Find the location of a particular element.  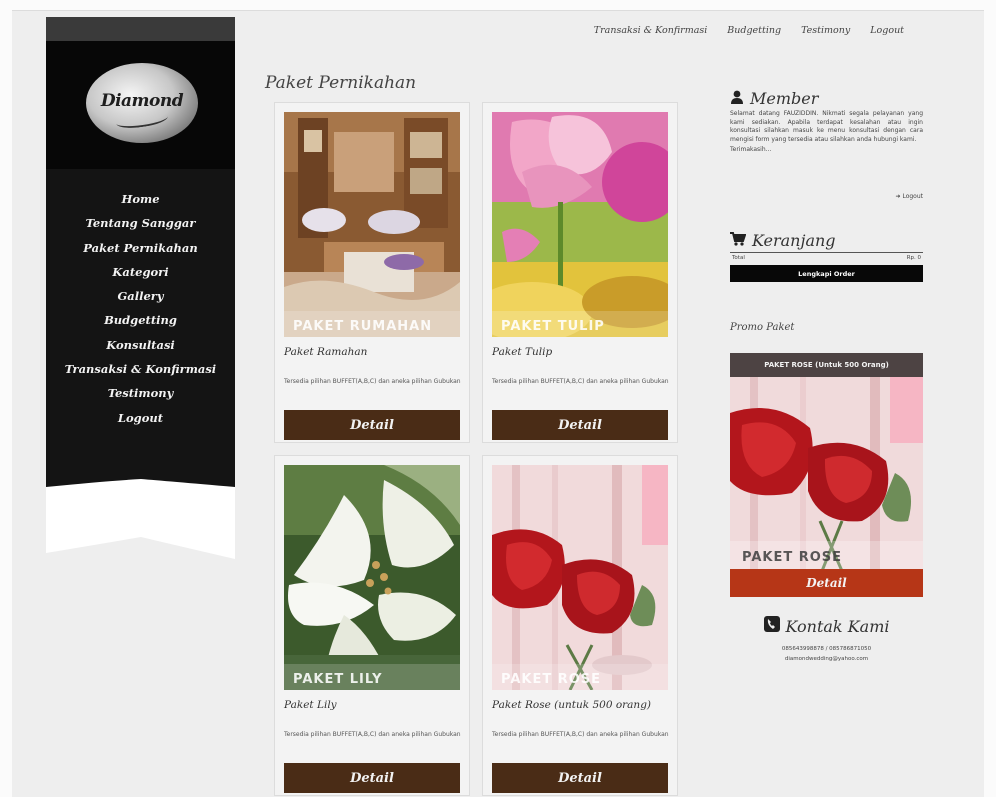

member-logout-link: ➜ Logout is located at coordinates (910, 196).